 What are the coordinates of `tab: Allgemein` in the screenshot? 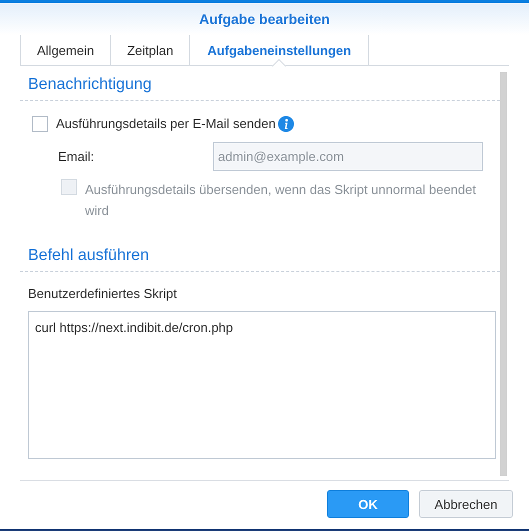 It's located at (65, 50).